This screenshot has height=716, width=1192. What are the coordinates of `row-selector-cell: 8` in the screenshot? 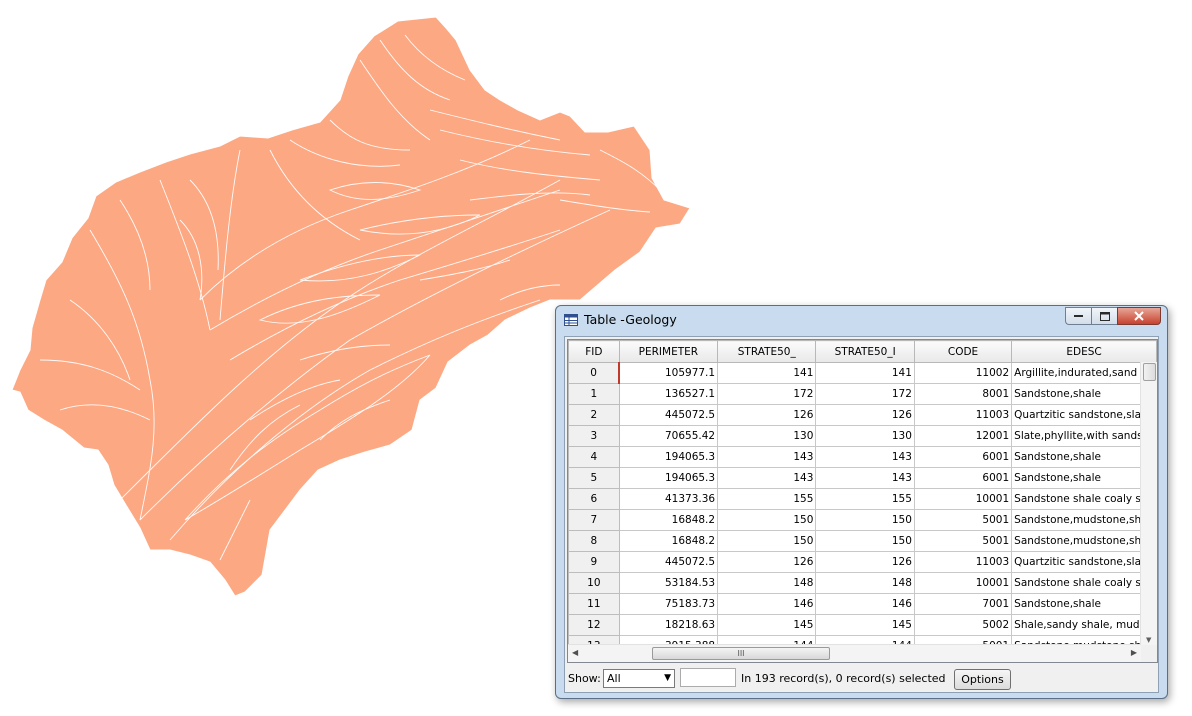 It's located at (594, 541).